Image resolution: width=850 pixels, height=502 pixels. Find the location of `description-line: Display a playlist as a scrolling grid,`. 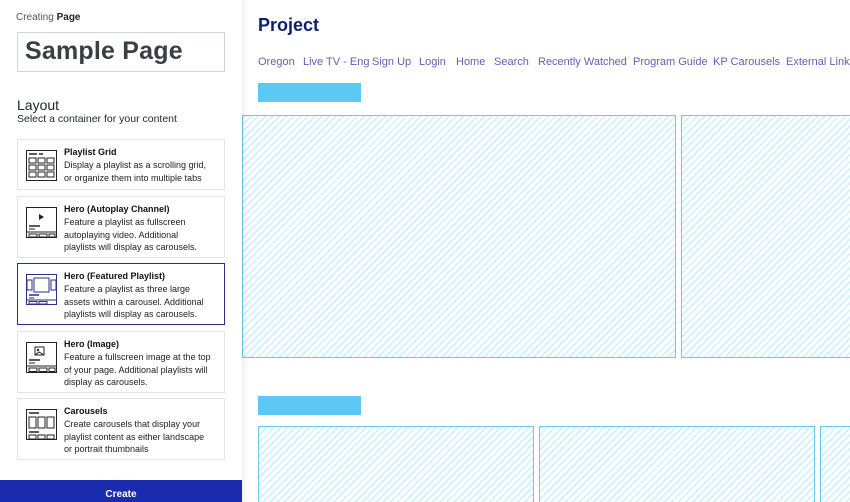

description-line: Display a playlist as a scrolling grid, is located at coordinates (135, 165).